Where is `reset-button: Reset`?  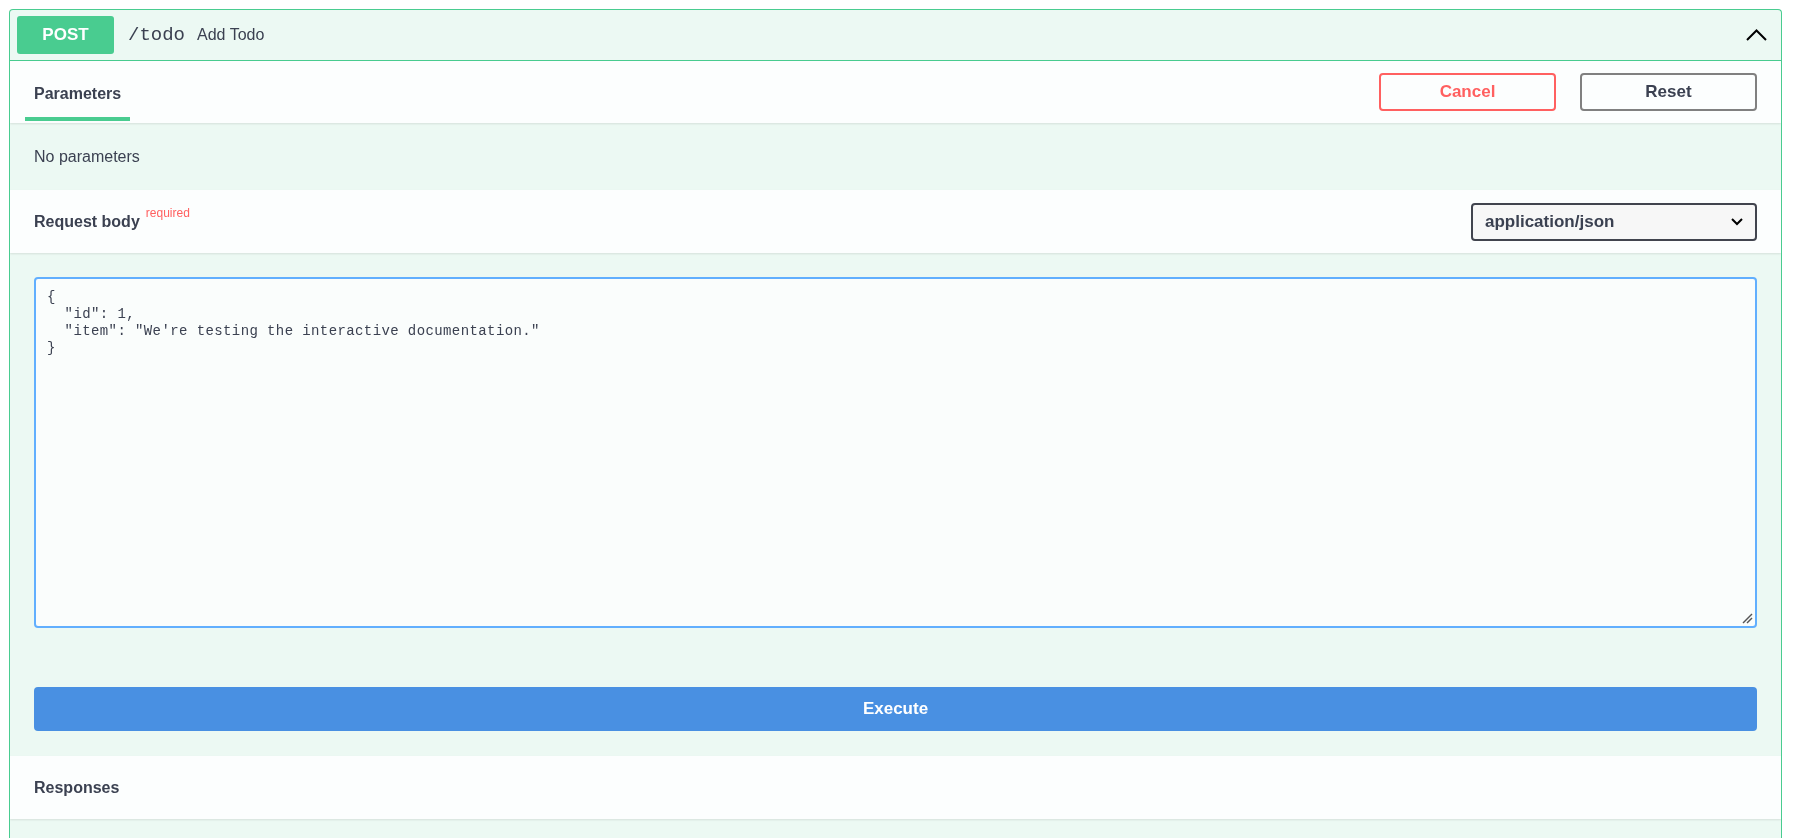
reset-button: Reset is located at coordinates (1668, 92).